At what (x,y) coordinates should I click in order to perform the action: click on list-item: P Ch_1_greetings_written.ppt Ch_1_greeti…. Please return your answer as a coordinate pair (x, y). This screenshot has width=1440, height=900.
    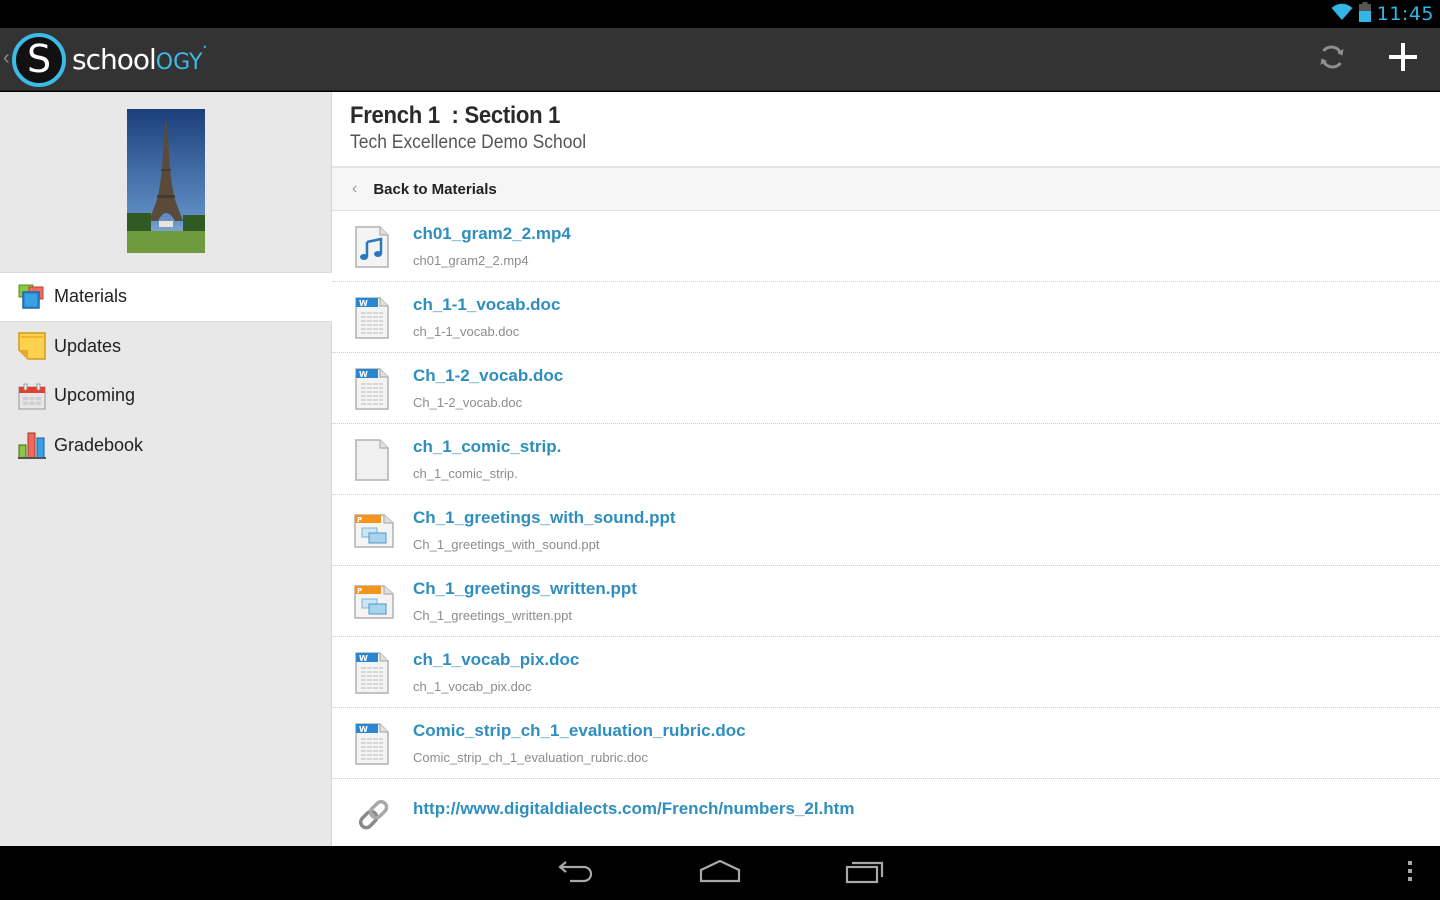
    Looking at the image, I should click on (886, 601).